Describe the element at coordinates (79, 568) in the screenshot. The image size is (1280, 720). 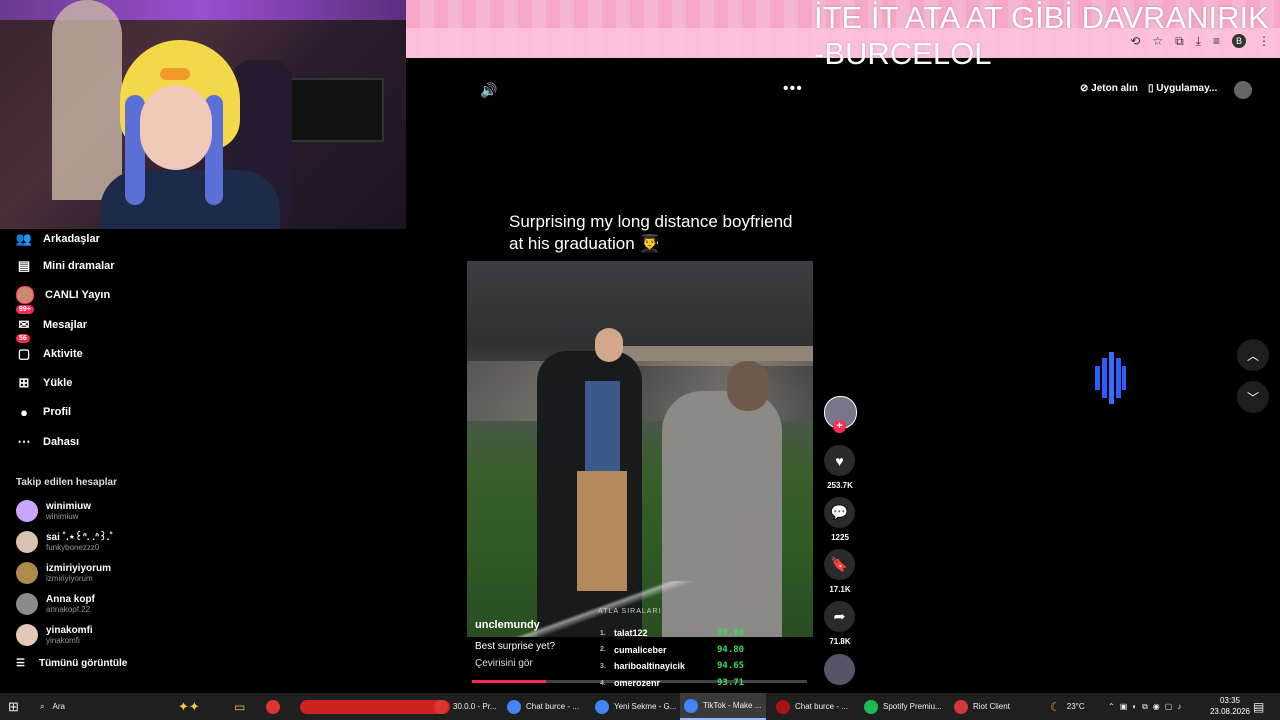
I see `account-name: izmiriyiyorum` at that location.